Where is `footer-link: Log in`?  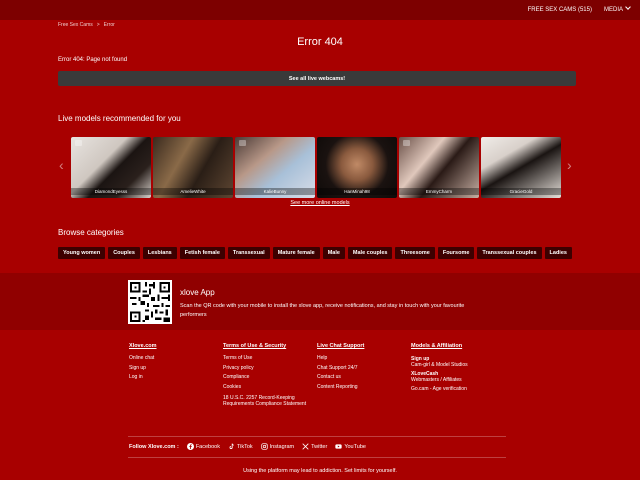 footer-link: Log in is located at coordinates (143, 377).